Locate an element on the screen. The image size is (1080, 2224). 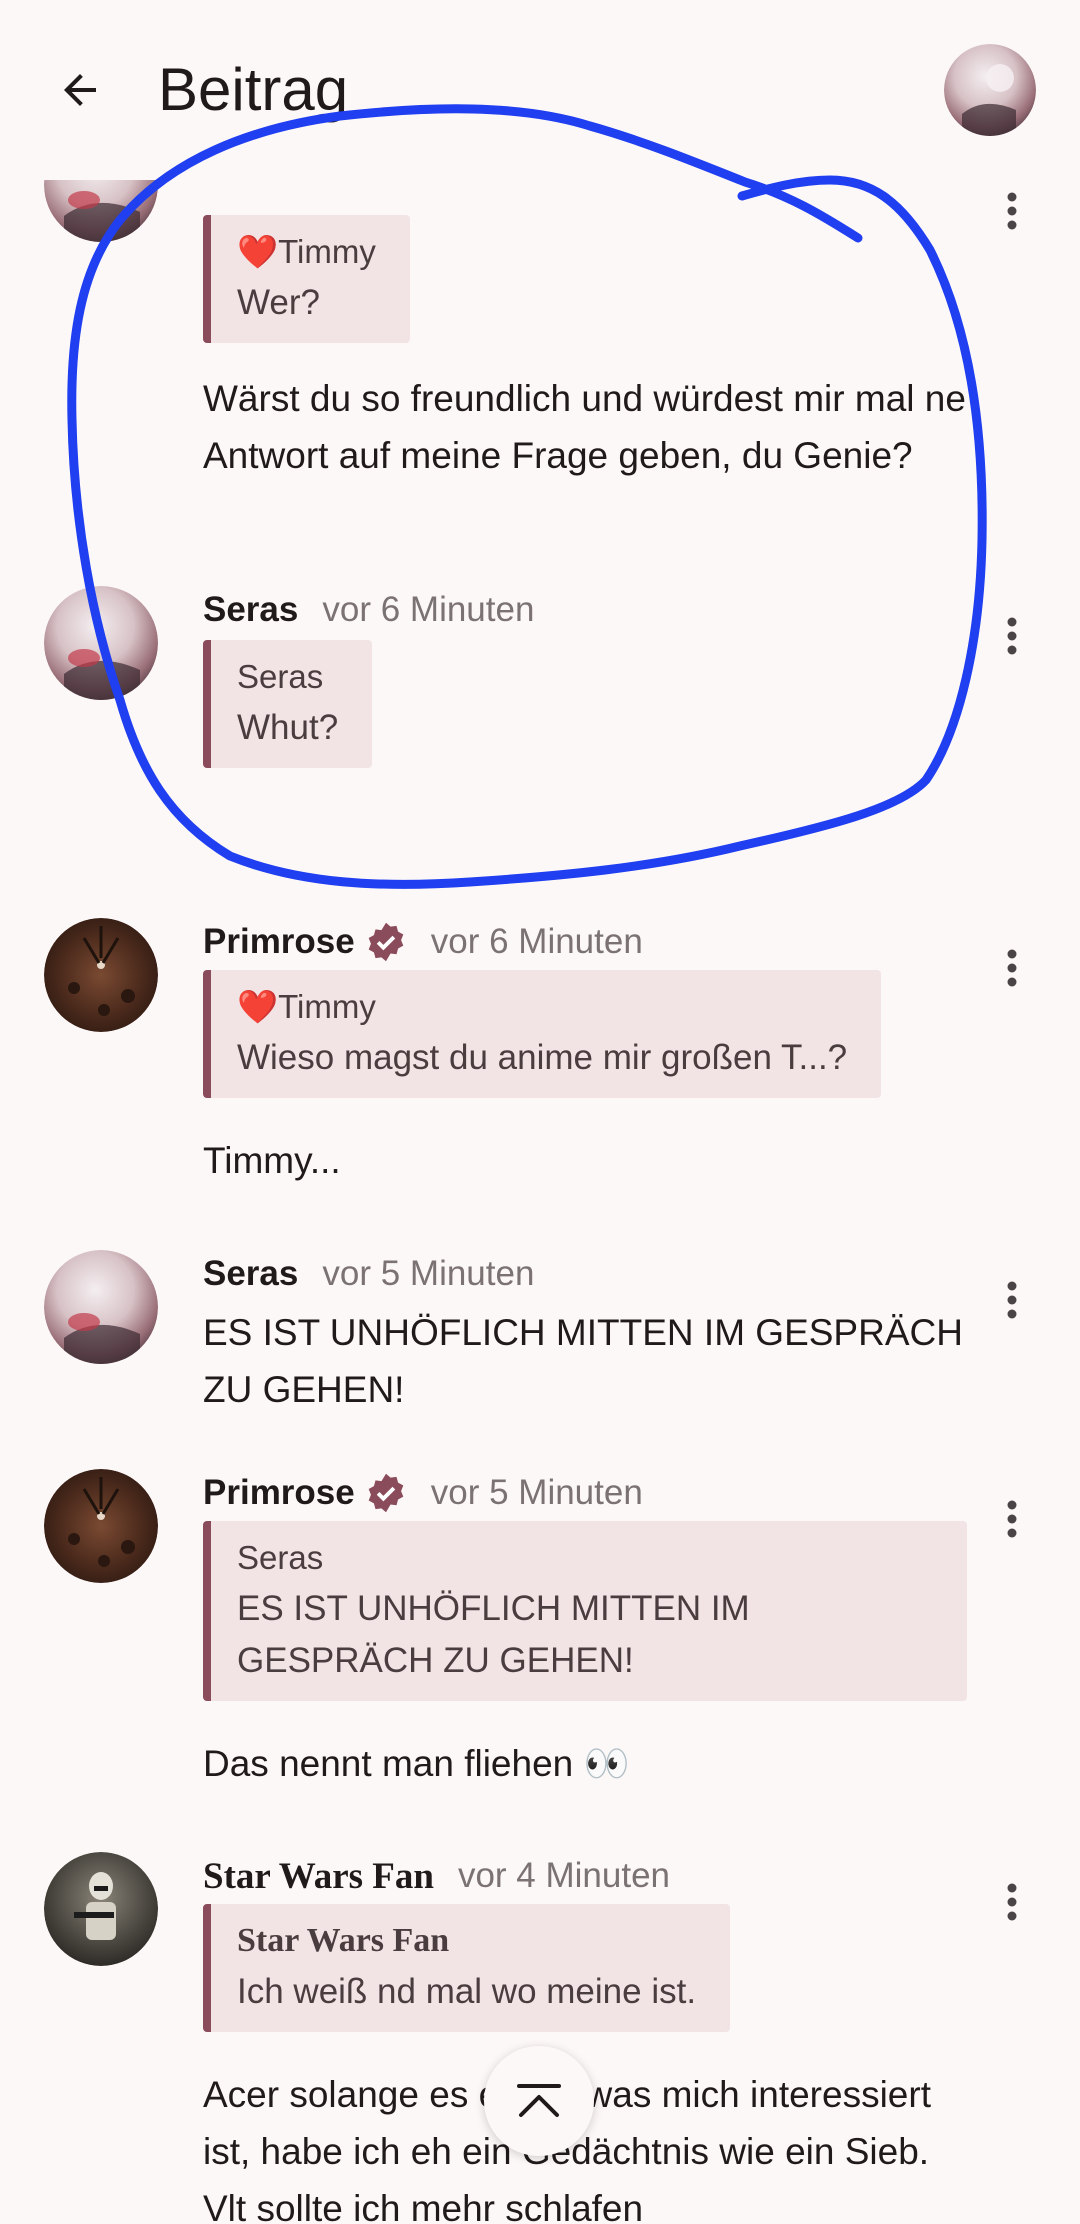
comment-meta: Primrose vor 6 Minuten is located at coordinates (423, 942).